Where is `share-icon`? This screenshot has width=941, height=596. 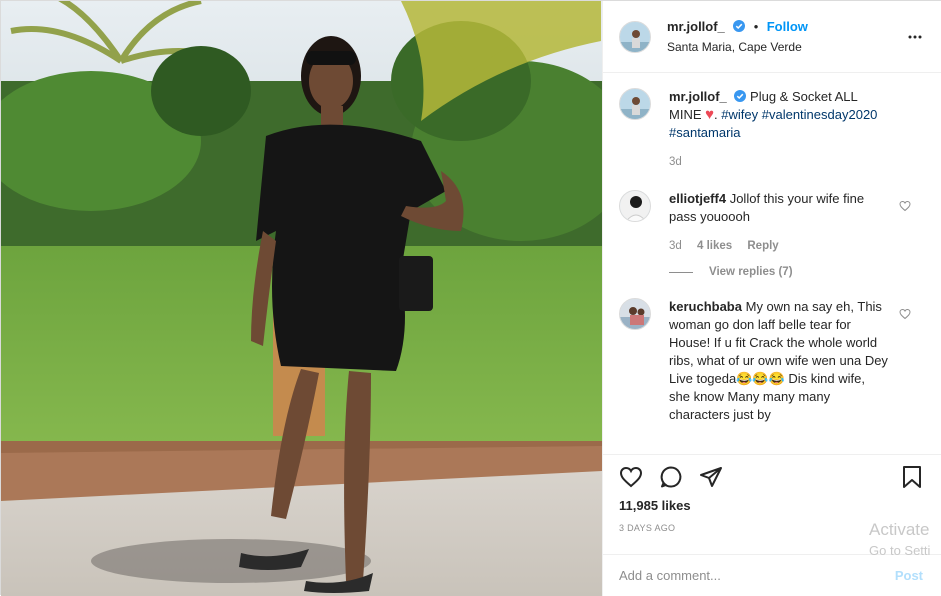
share-icon is located at coordinates (711, 477).